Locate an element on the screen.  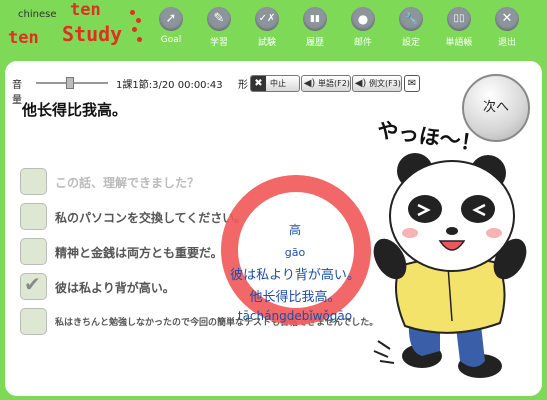
shape-label: 形 is located at coordinates (243, 85).